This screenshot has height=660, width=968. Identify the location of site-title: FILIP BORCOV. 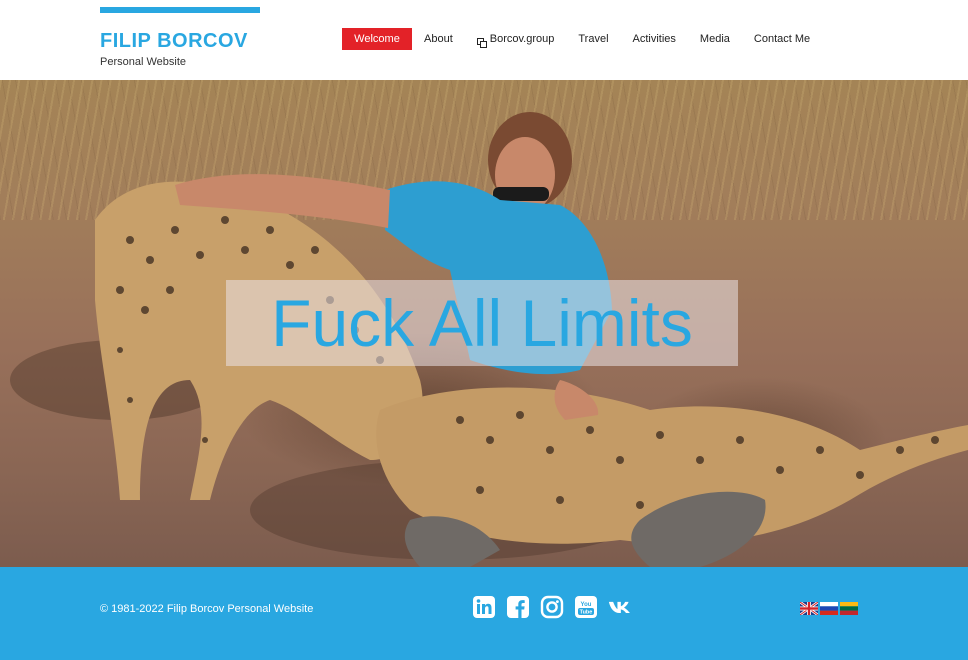
(174, 41).